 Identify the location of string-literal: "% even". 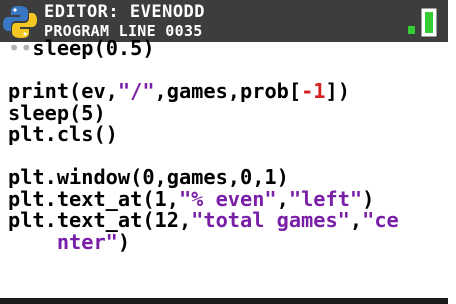
(227, 198).